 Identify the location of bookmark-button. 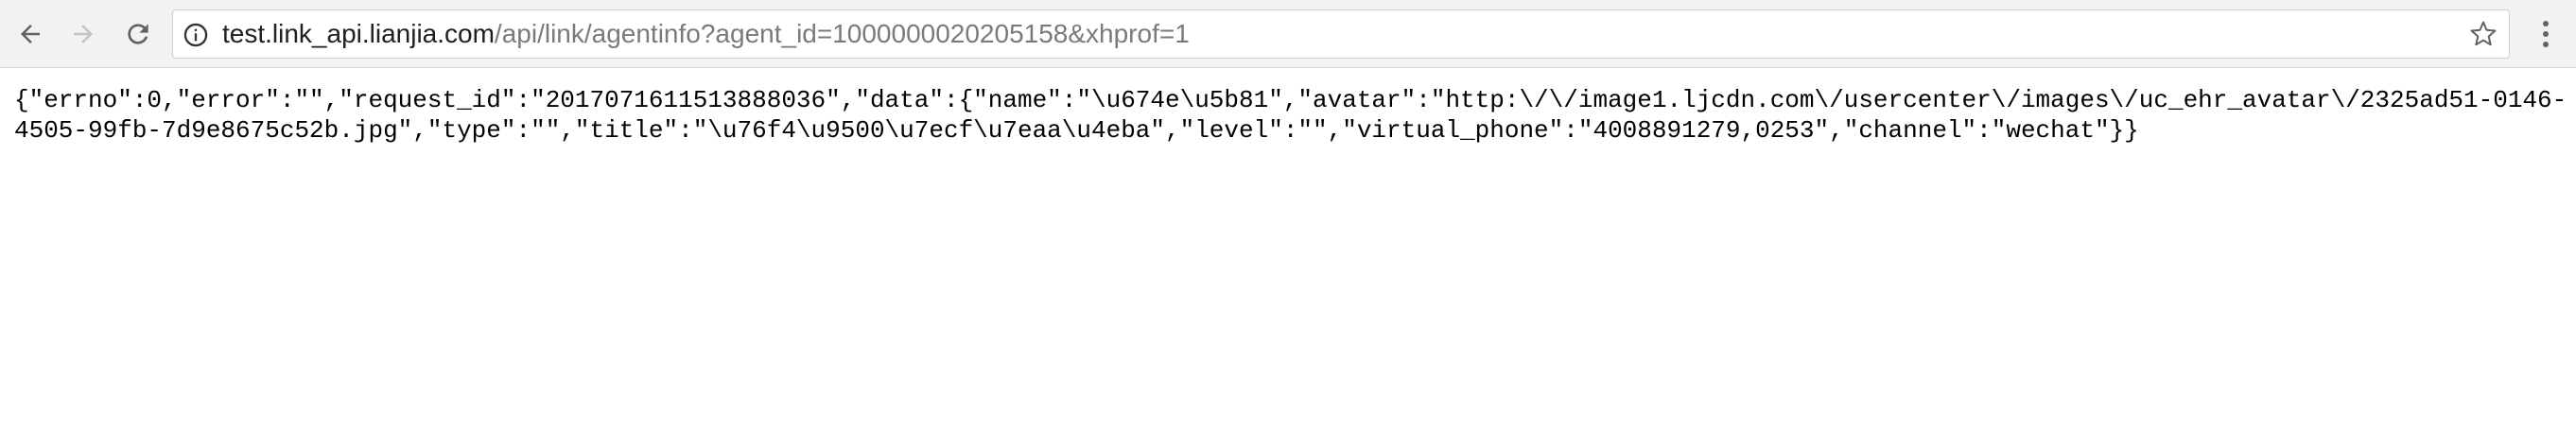
(2483, 34).